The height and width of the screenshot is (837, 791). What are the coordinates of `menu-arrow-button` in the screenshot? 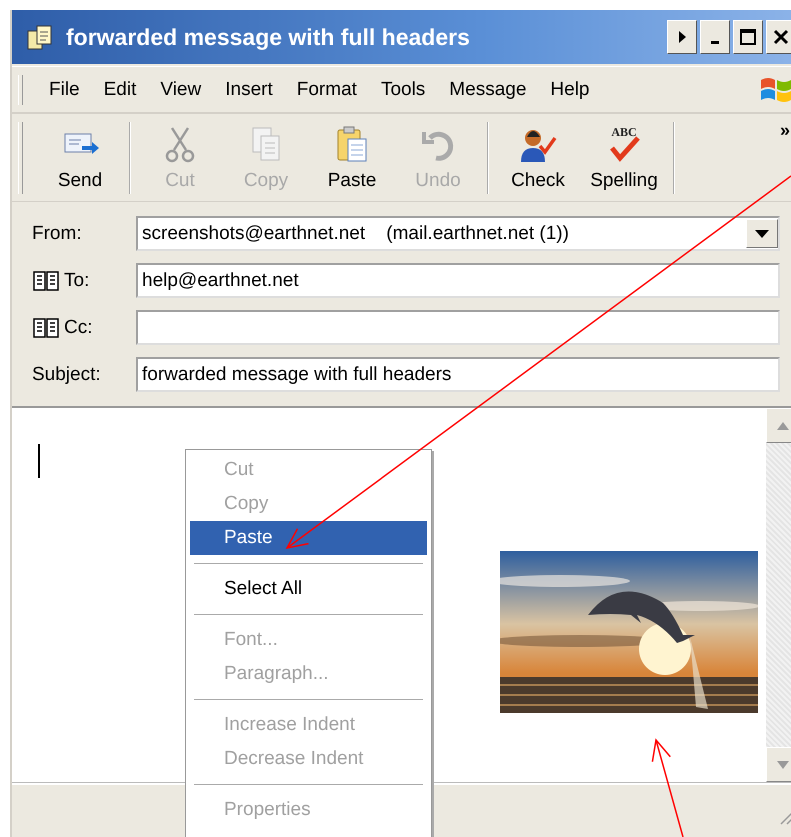 It's located at (682, 37).